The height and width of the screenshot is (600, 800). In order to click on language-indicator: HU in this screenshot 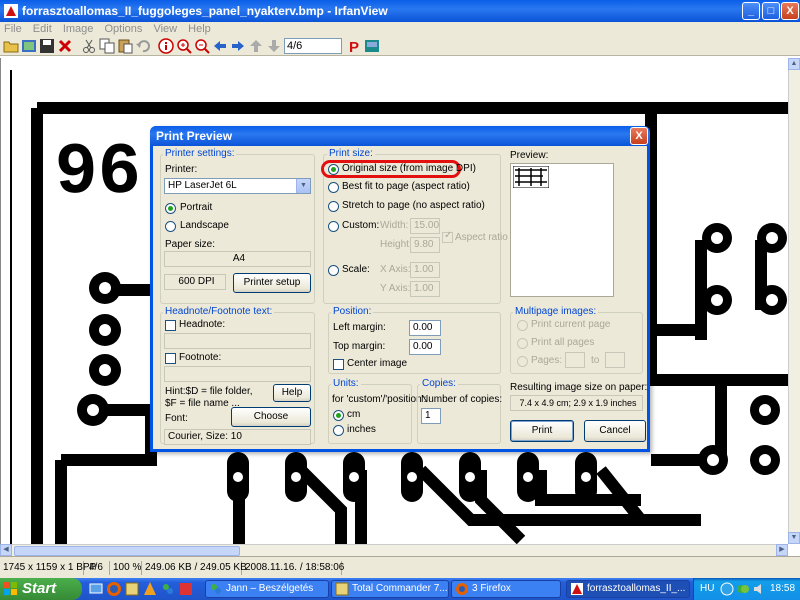, I will do `click(707, 588)`.